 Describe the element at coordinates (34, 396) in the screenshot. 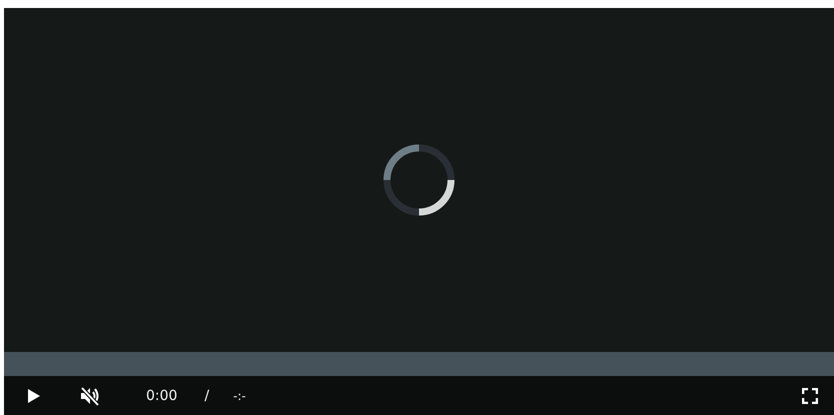

I see `play-icon` at that location.